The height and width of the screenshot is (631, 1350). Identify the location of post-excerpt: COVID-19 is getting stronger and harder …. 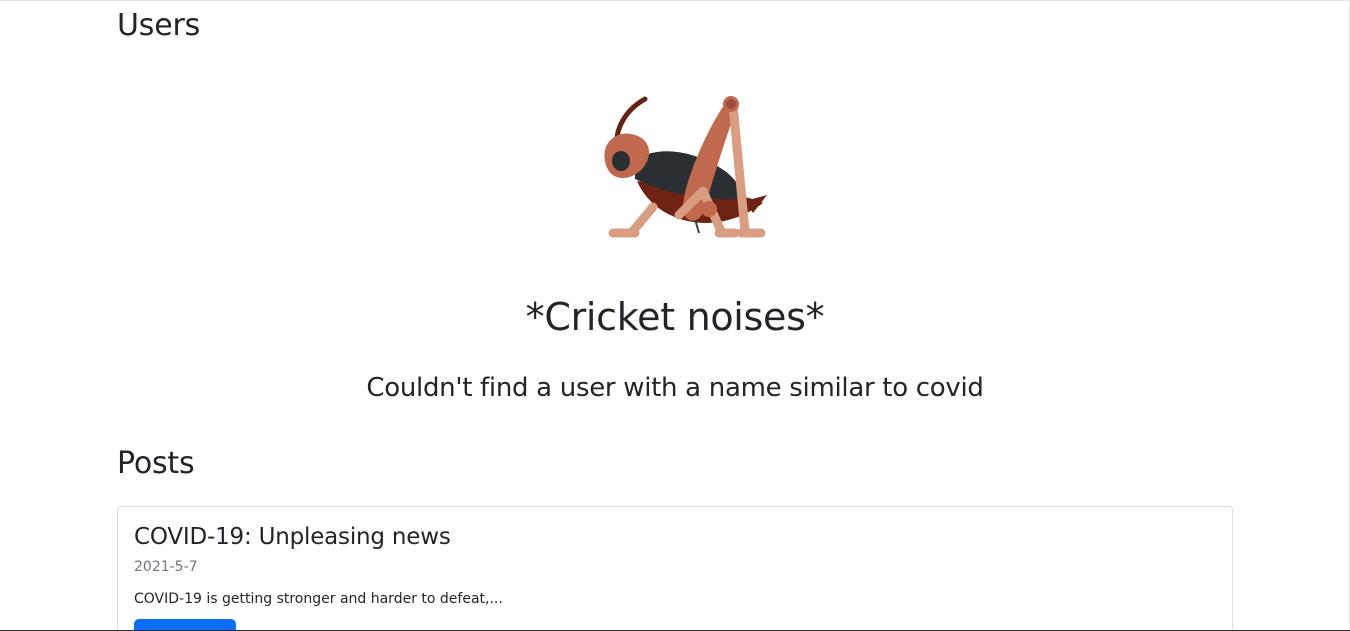
(318, 599).